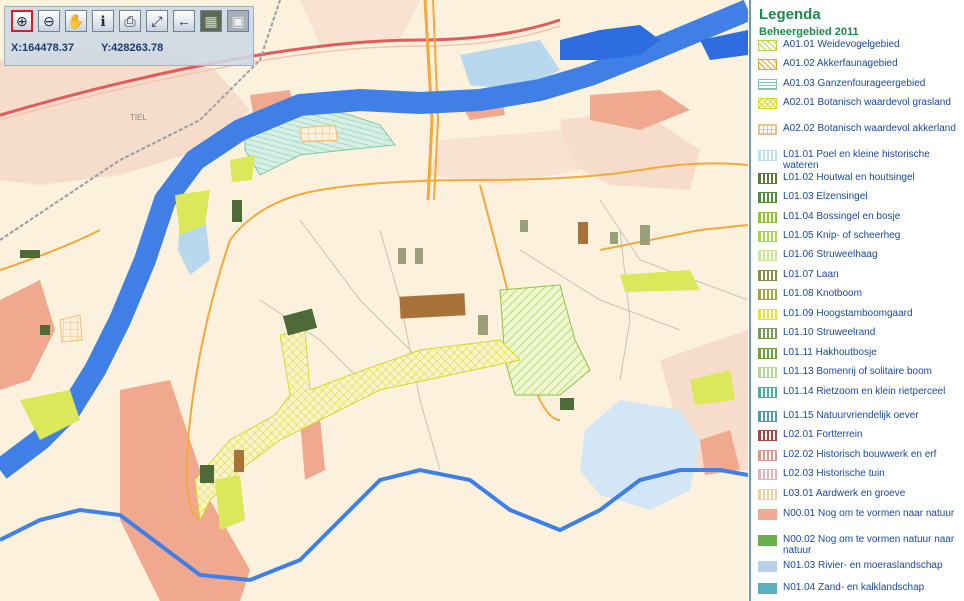 The image size is (964, 601). What do you see at coordinates (869, 128) in the screenshot?
I see `legend-item-label: A02.02 Botanisch waardevol akkerland` at bounding box center [869, 128].